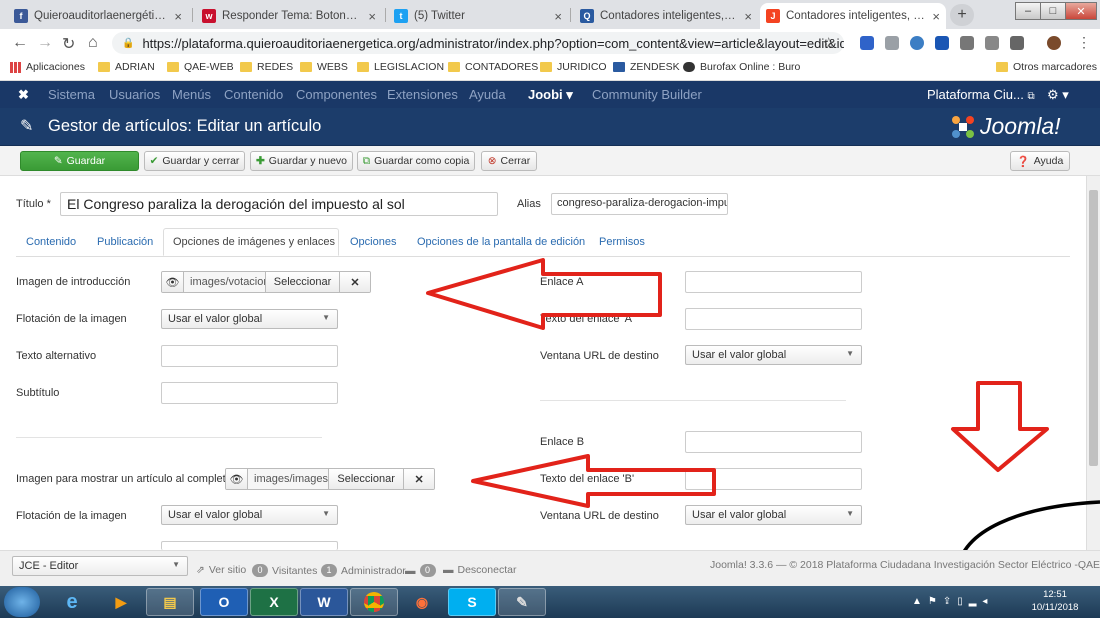 The height and width of the screenshot is (618, 1100). What do you see at coordinates (853, 16) in the screenshot?
I see `browser-tab-active: J Contadores inteligentes, platafo ×` at bounding box center [853, 16].